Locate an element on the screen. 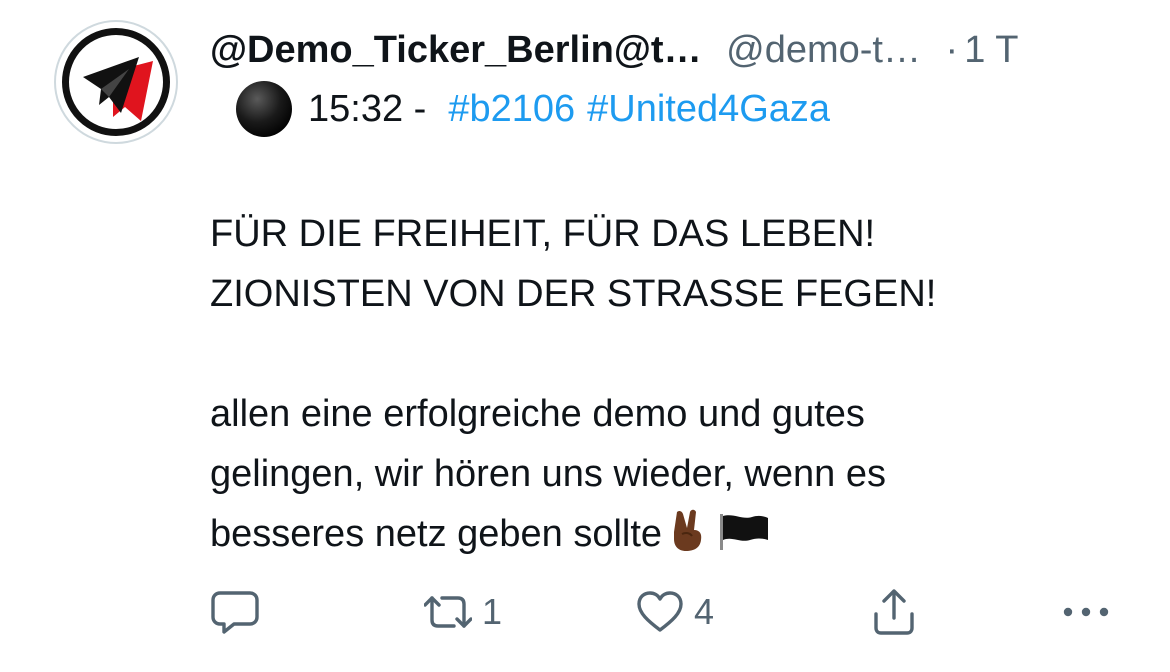 The image size is (1170, 672). telegram-plane-logo-icon is located at coordinates (118, 89).